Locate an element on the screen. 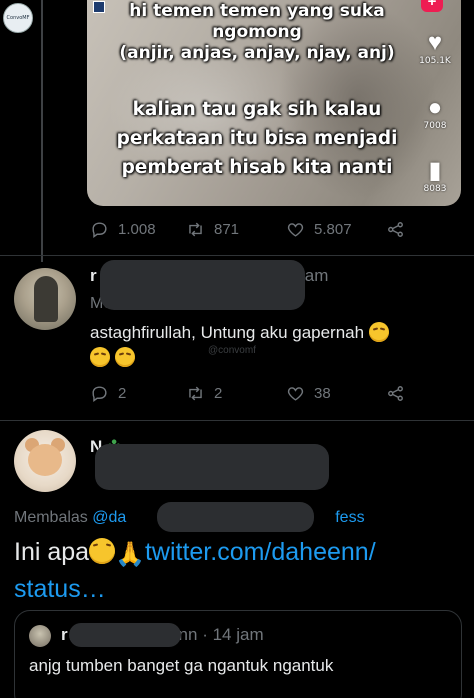  avatar-figure is located at coordinates (46, 299).